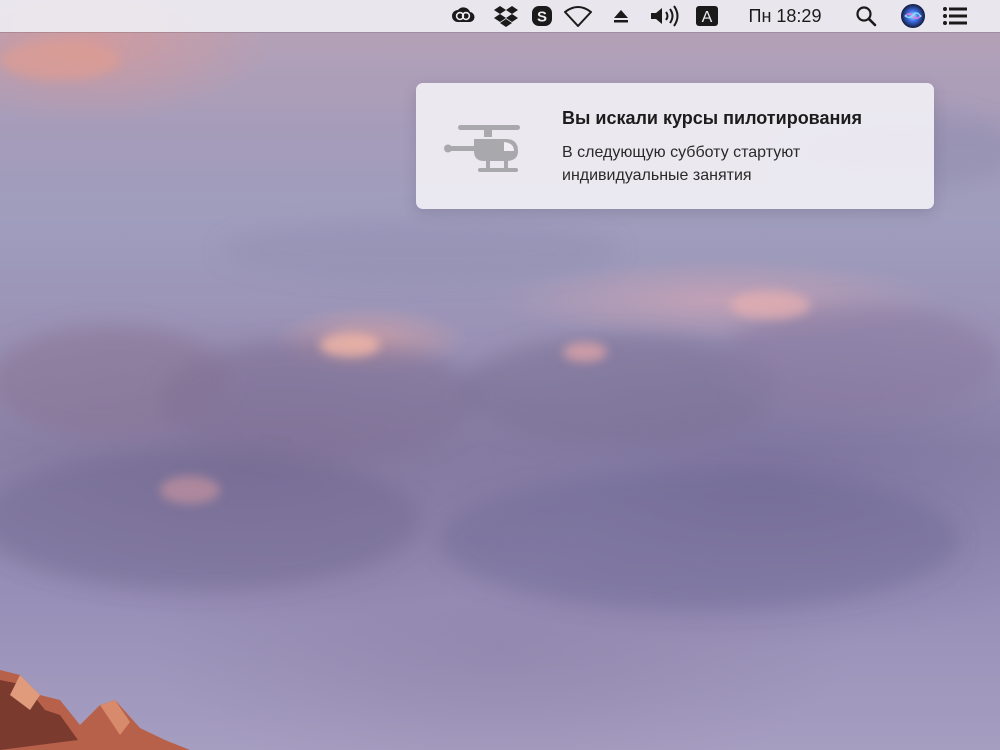  What do you see at coordinates (483, 149) in the screenshot?
I see `helicopter-icon` at bounding box center [483, 149].